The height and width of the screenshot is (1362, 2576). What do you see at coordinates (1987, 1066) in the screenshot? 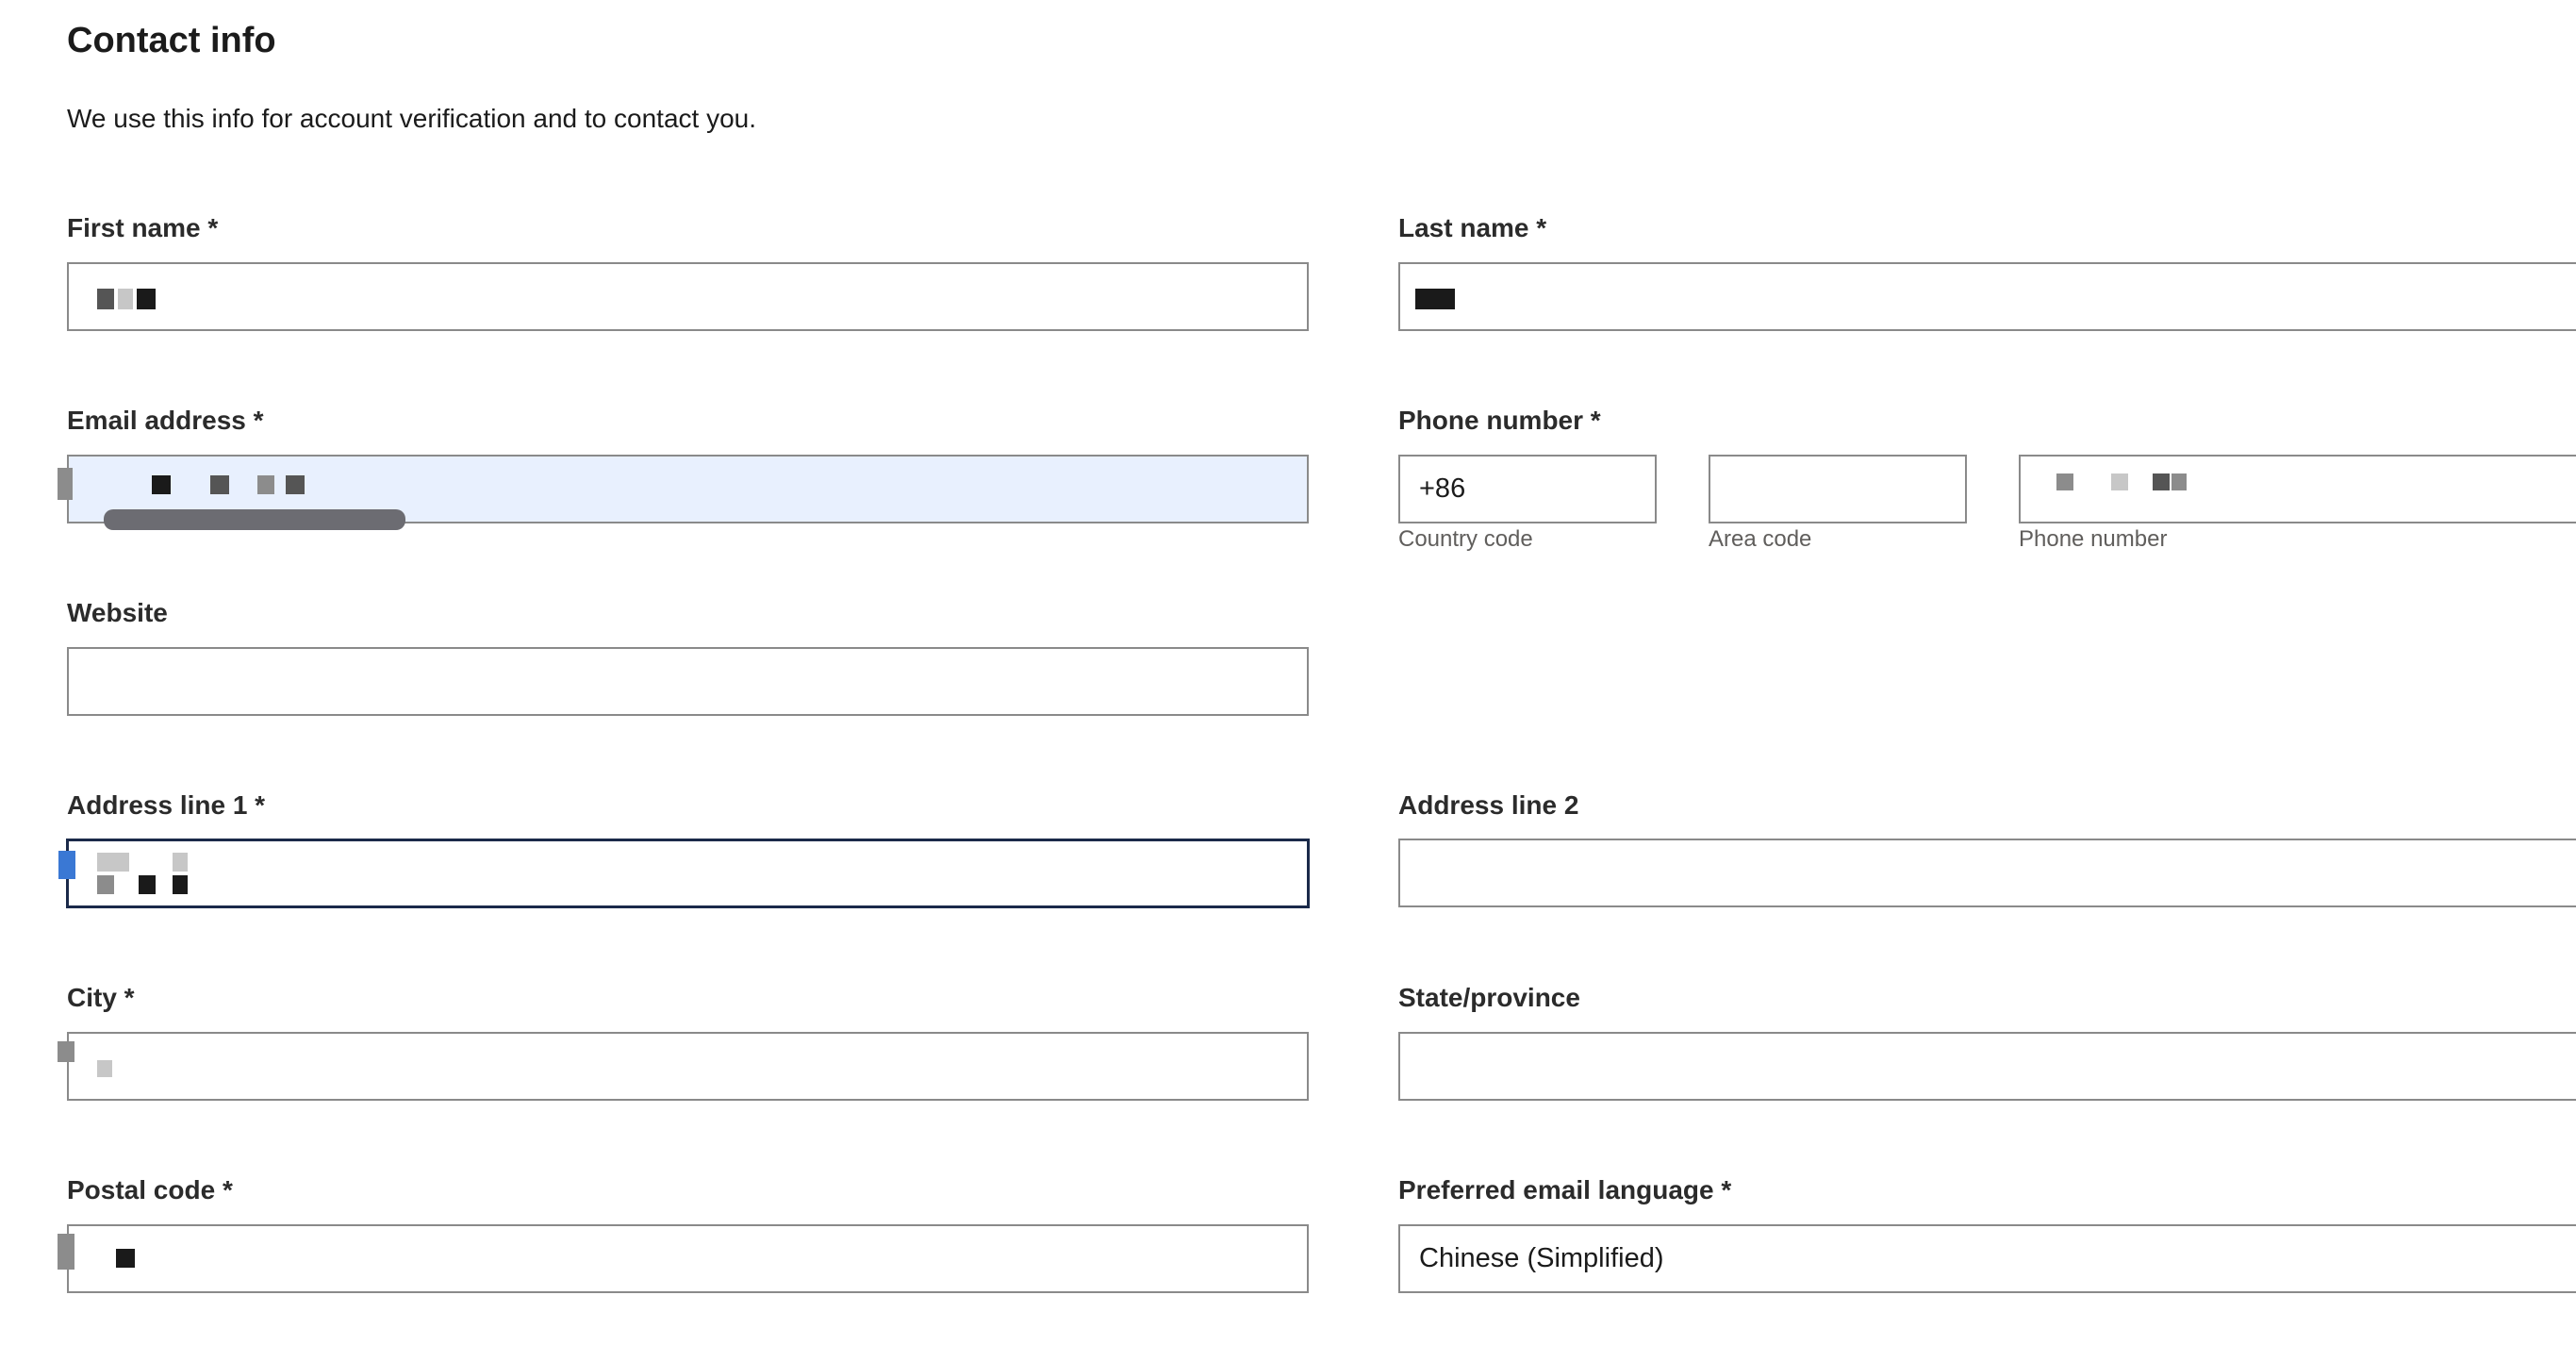
I see `state-province-input` at bounding box center [1987, 1066].